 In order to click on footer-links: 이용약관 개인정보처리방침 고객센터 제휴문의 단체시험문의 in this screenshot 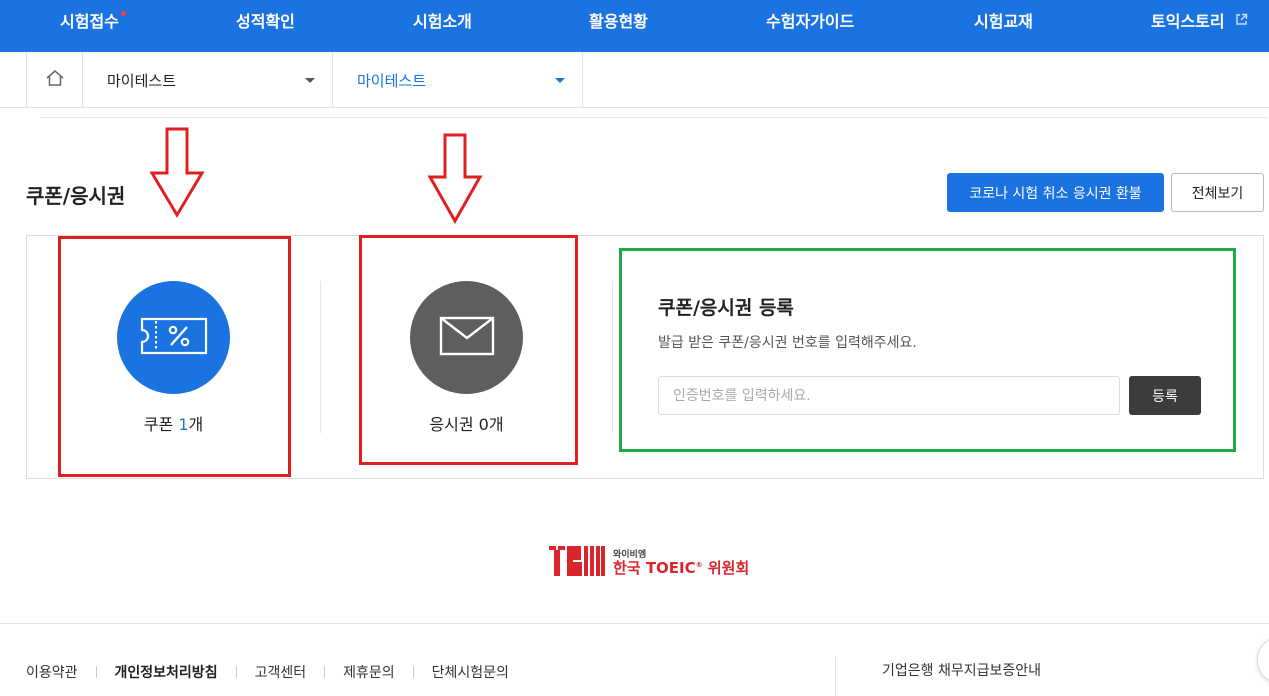, I will do `click(267, 672)`.